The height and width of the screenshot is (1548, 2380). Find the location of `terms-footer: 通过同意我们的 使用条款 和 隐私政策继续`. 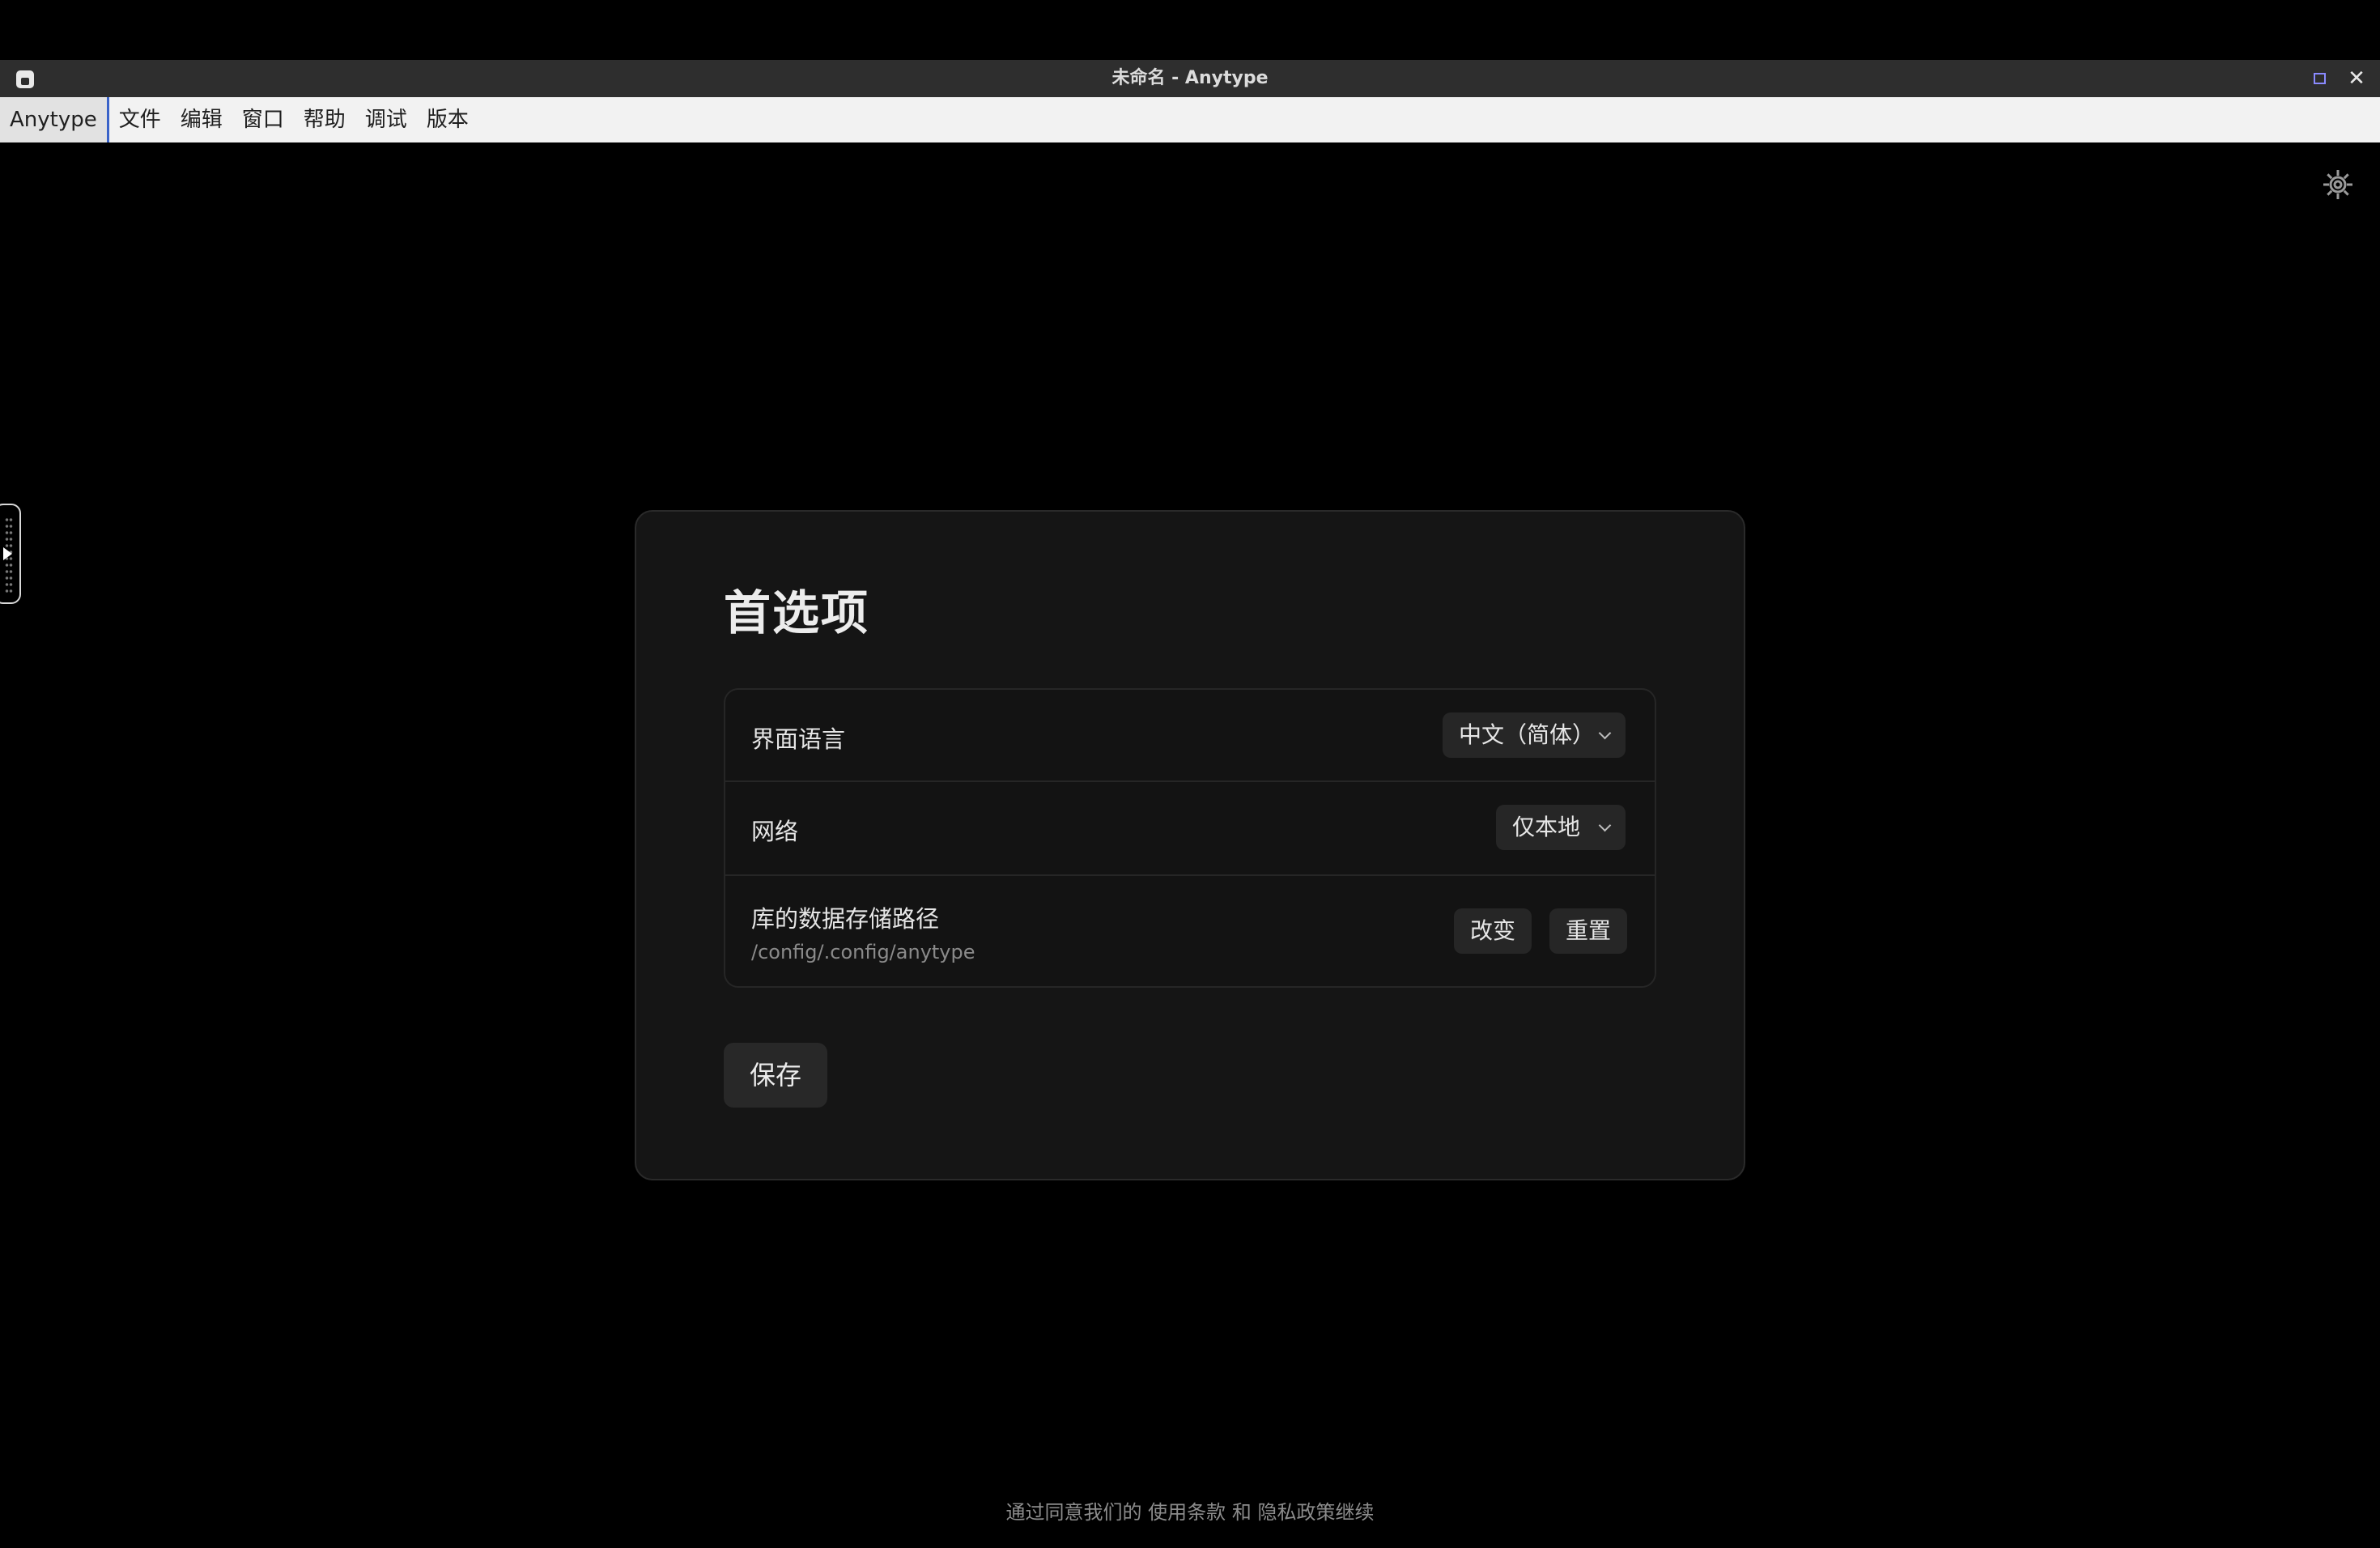

terms-footer: 通过同意我们的 使用条款 和 隐私政策继续 is located at coordinates (1190, 1511).